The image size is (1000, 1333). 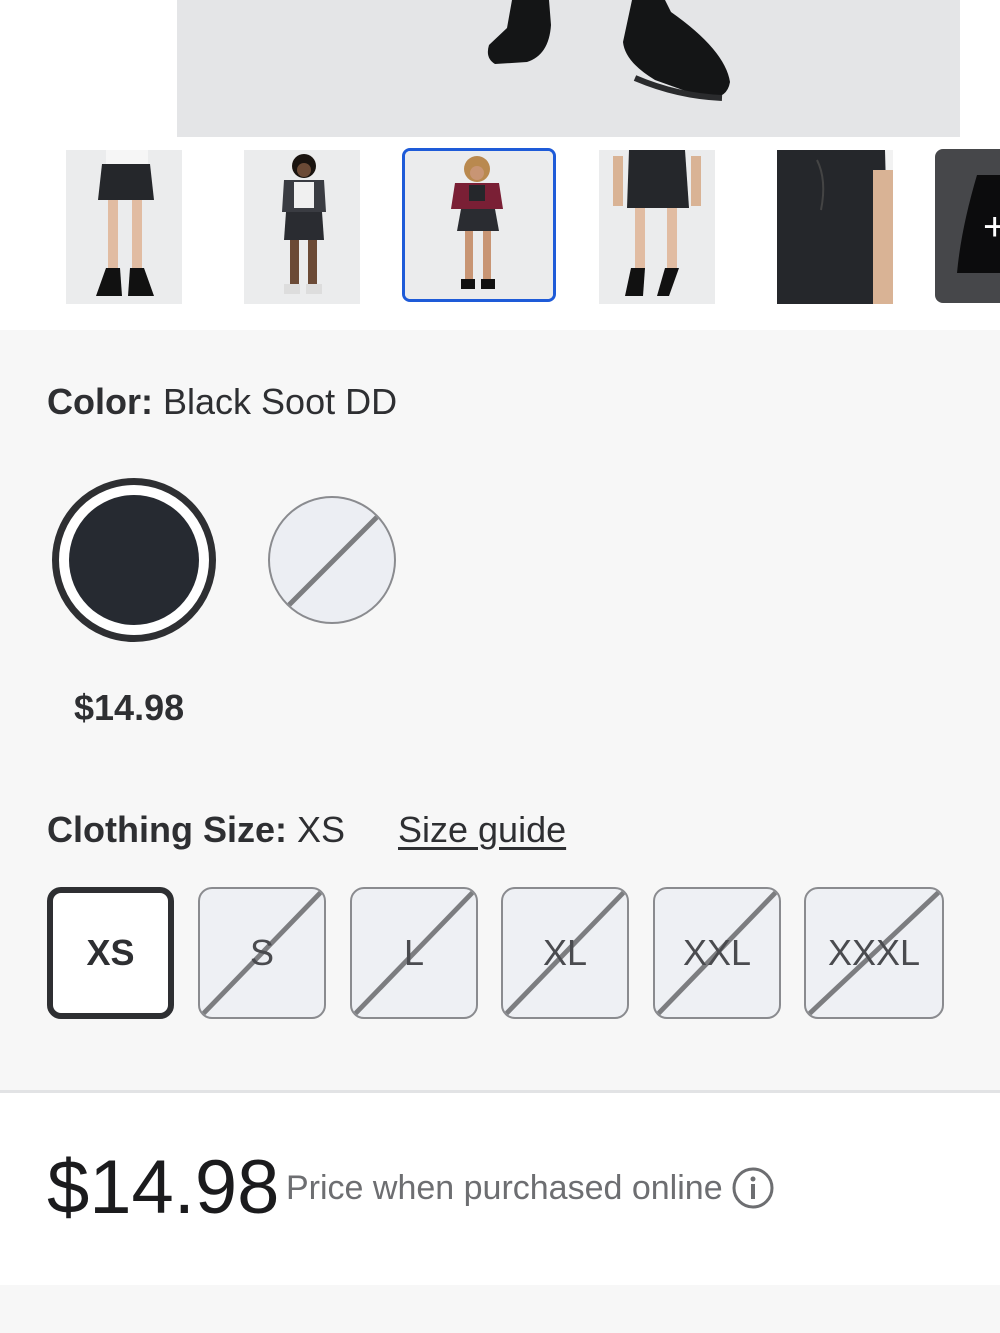 What do you see at coordinates (167, 829) in the screenshot?
I see `size-label: Clothing Size:` at bounding box center [167, 829].